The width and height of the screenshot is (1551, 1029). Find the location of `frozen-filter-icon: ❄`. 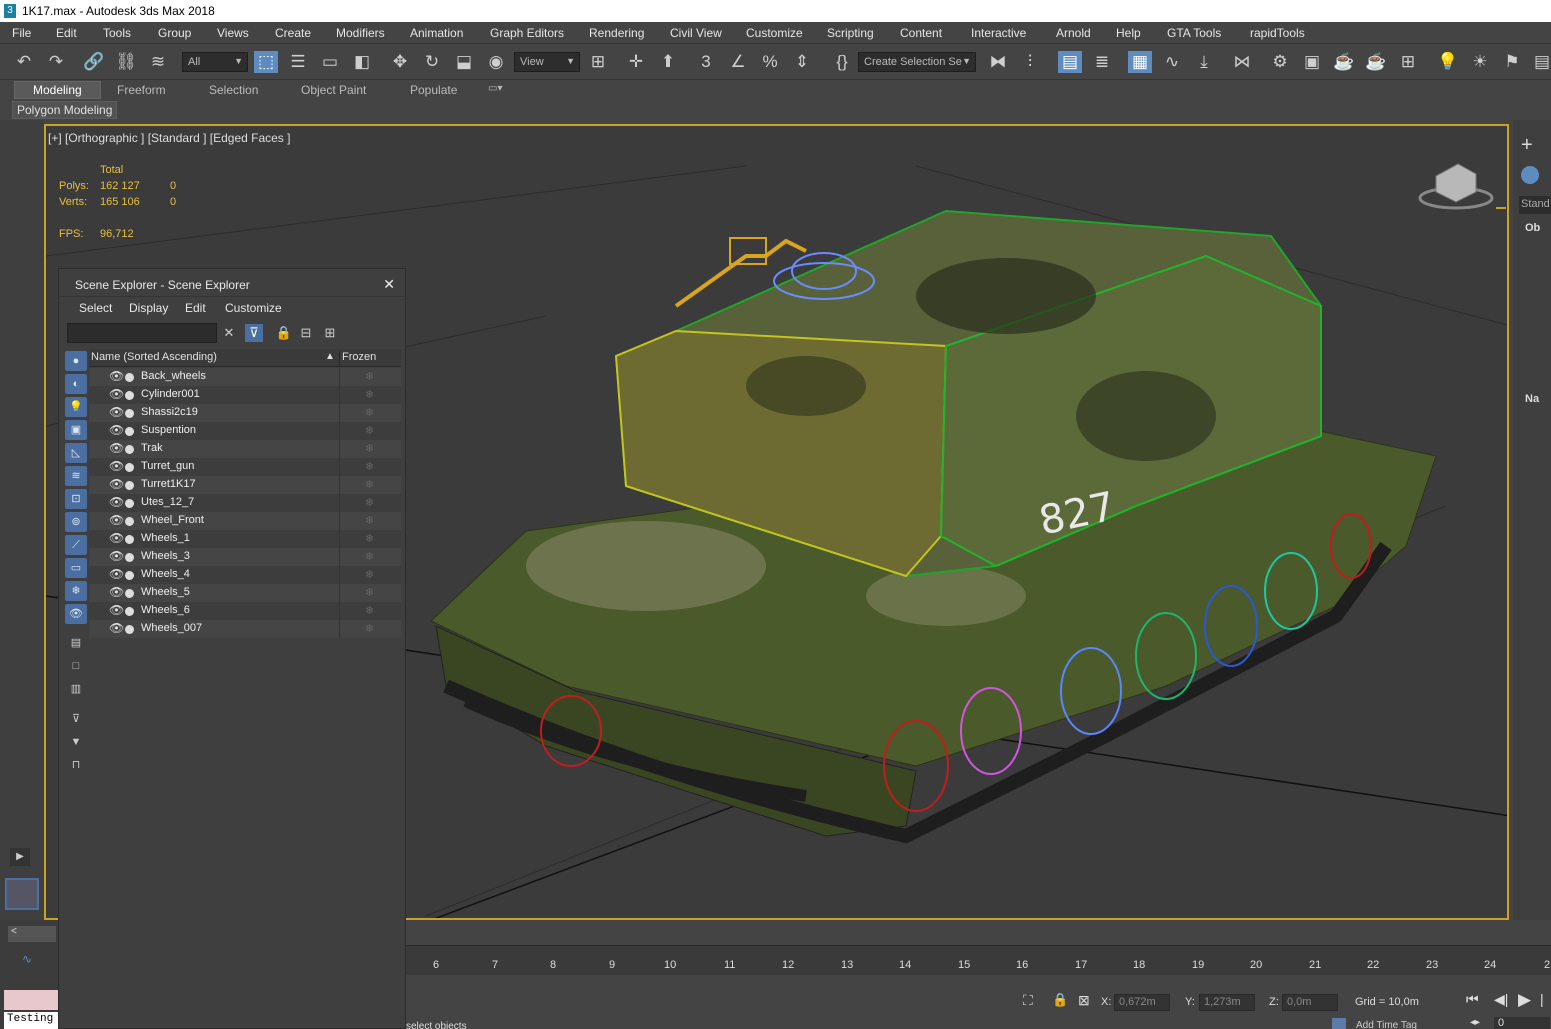

frozen-filter-icon: ❄ is located at coordinates (76, 591).